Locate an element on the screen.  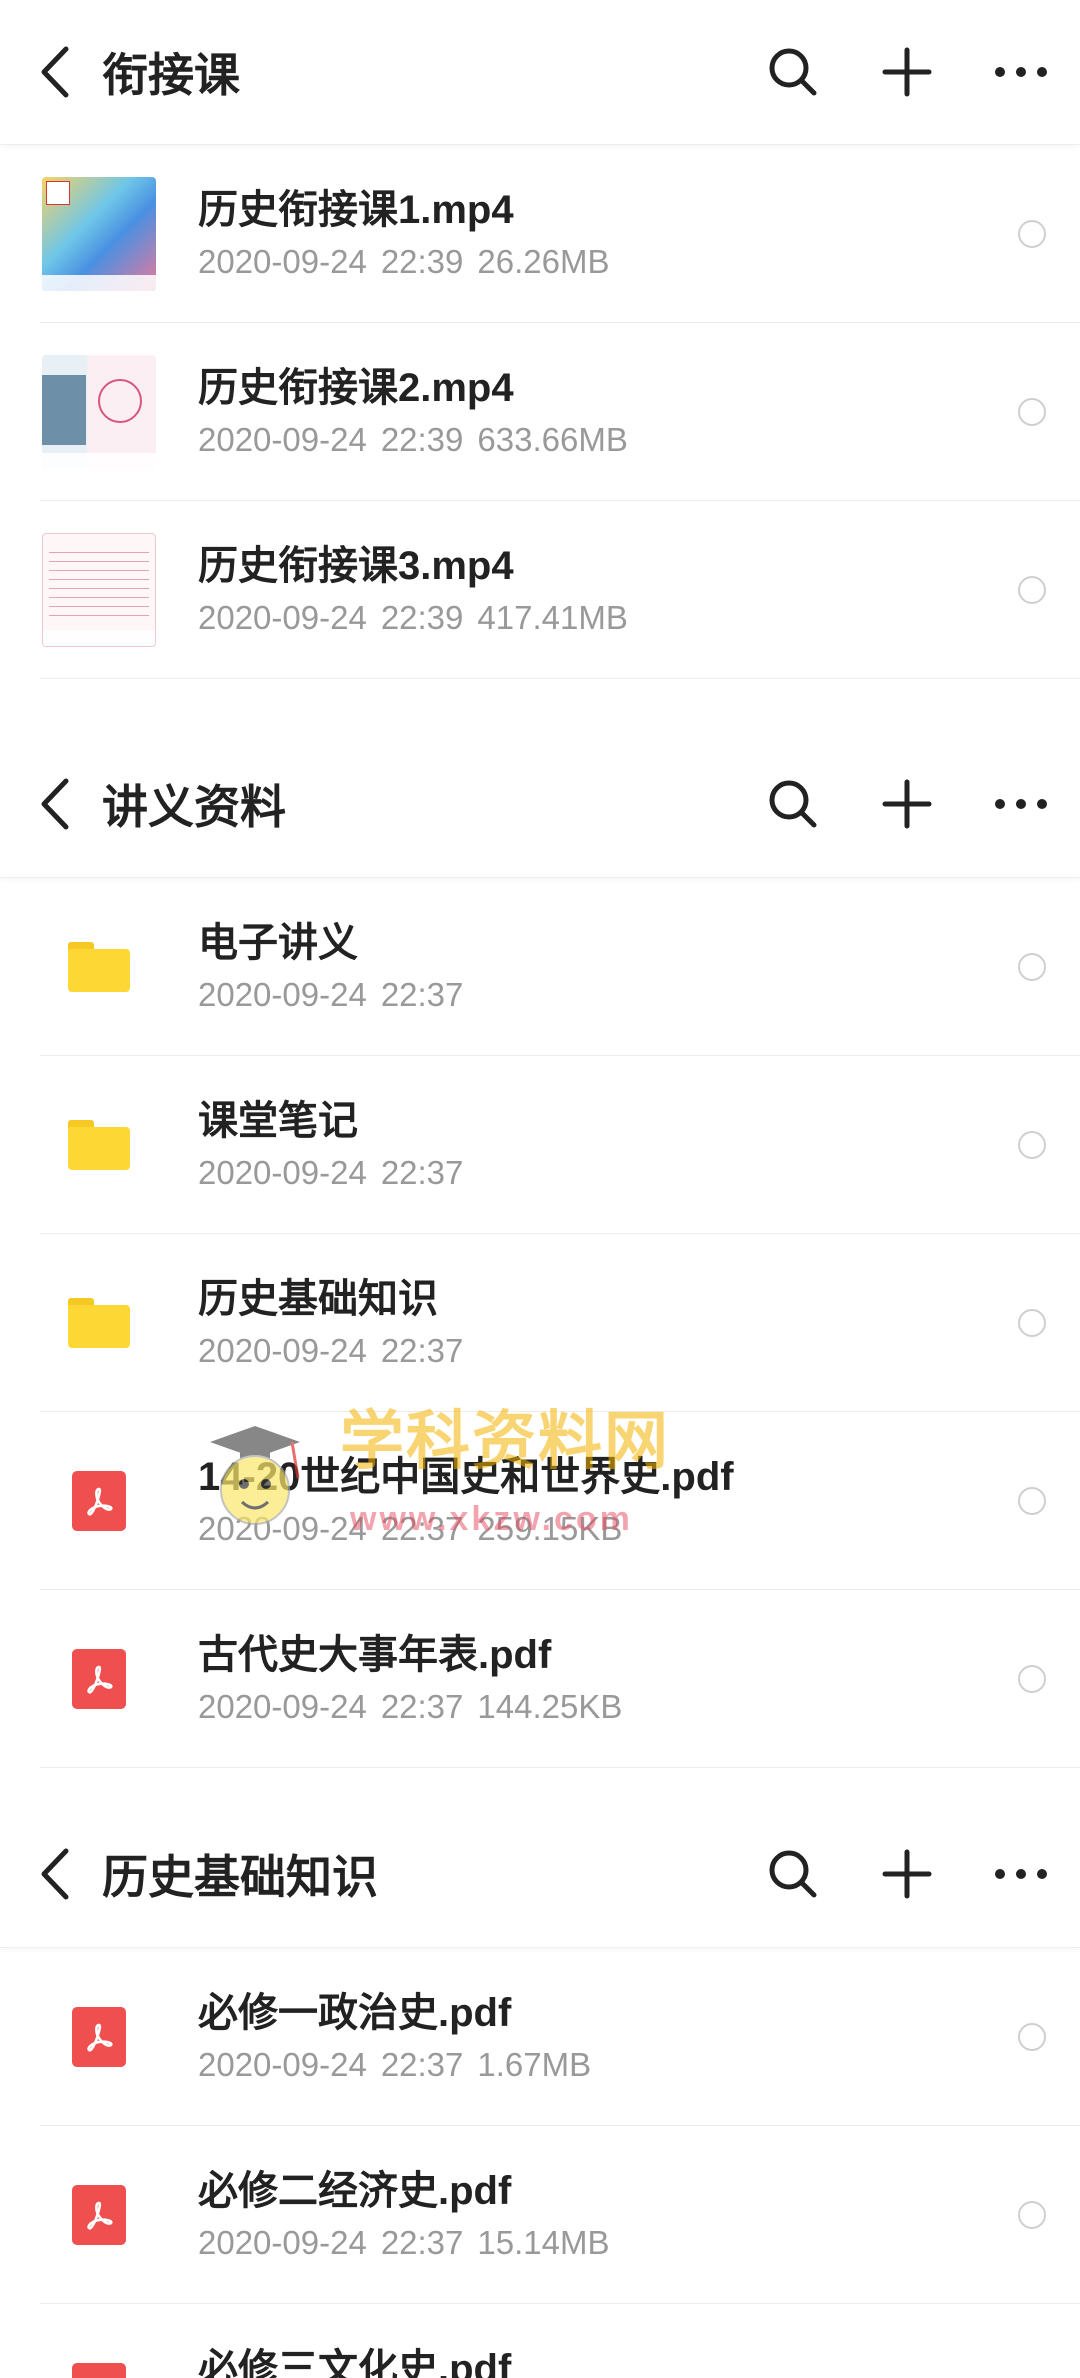
file-name: 必修一政治史.pdf is located at coordinates (355, 2013).